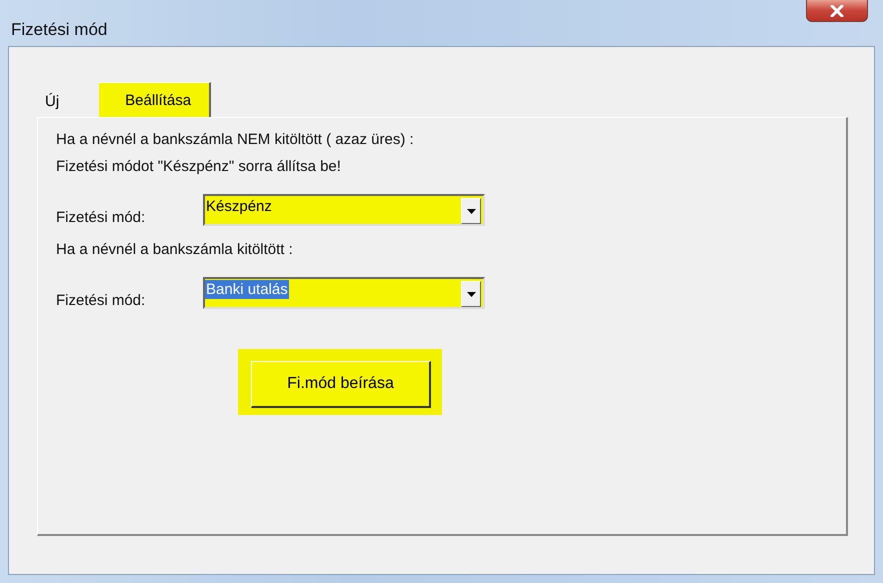 The width and height of the screenshot is (883, 583). I want to click on close-icon, so click(837, 10).